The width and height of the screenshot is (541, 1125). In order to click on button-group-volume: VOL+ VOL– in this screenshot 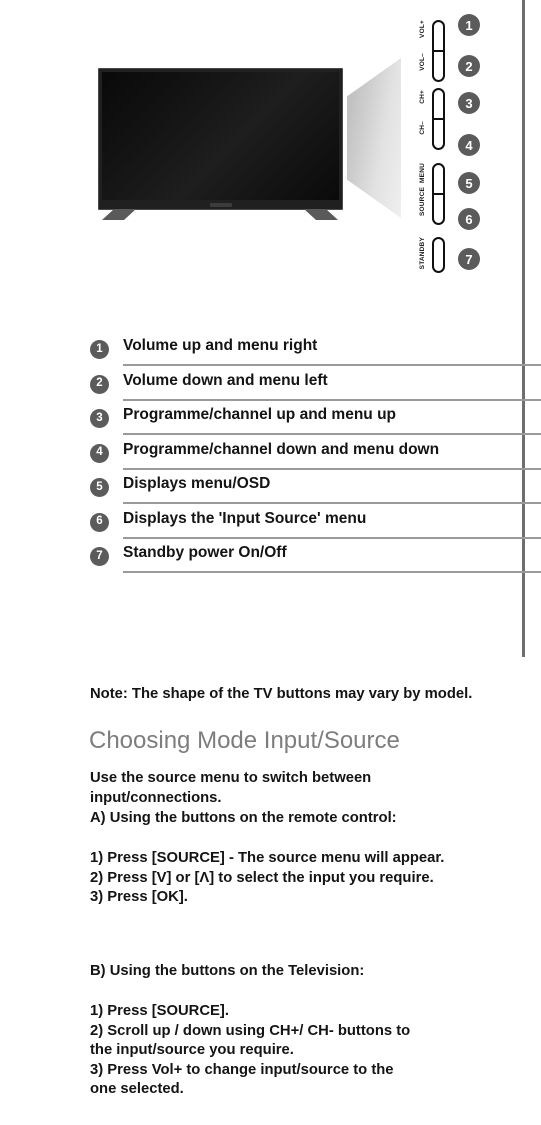, I will do `click(431, 51)`.